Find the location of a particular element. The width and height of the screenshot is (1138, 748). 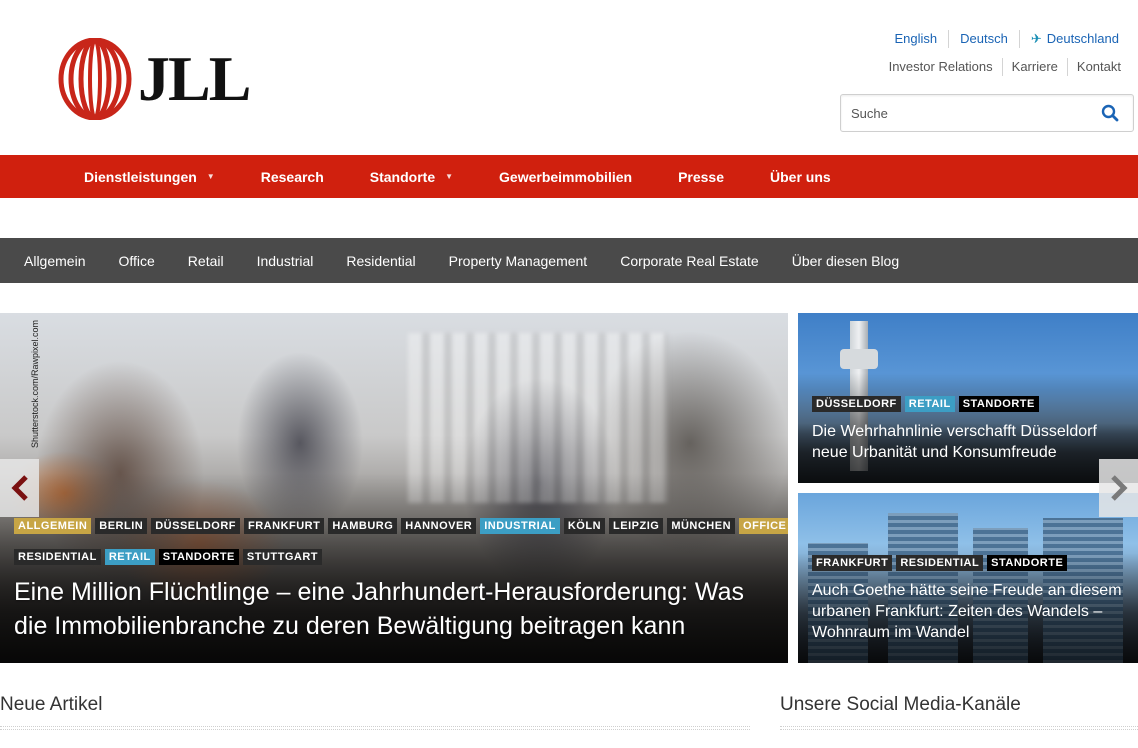

card-tags: DÜSSELDORF RETAIL STANDORTE is located at coordinates (927, 404).